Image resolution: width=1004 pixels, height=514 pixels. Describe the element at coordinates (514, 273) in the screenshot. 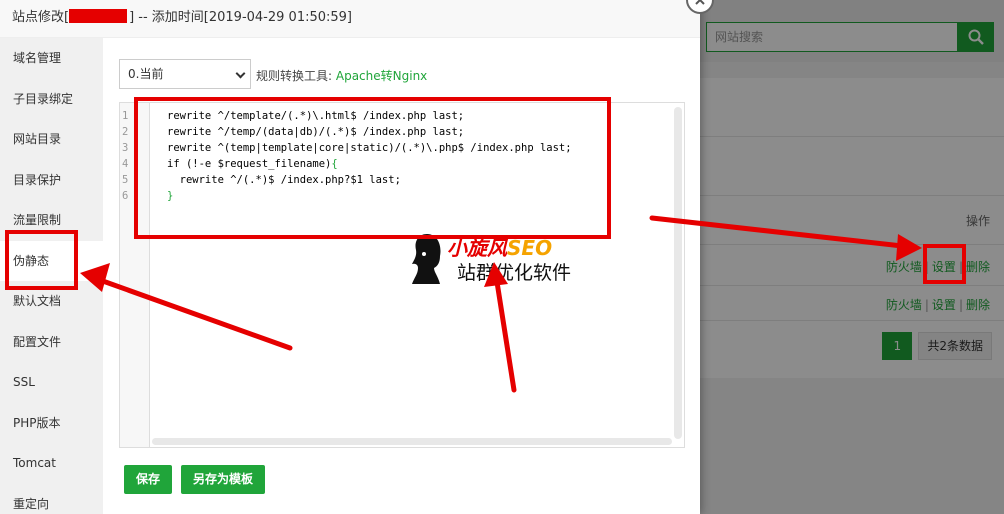

I see `watermark-subtitle: 站群优化软件` at that location.